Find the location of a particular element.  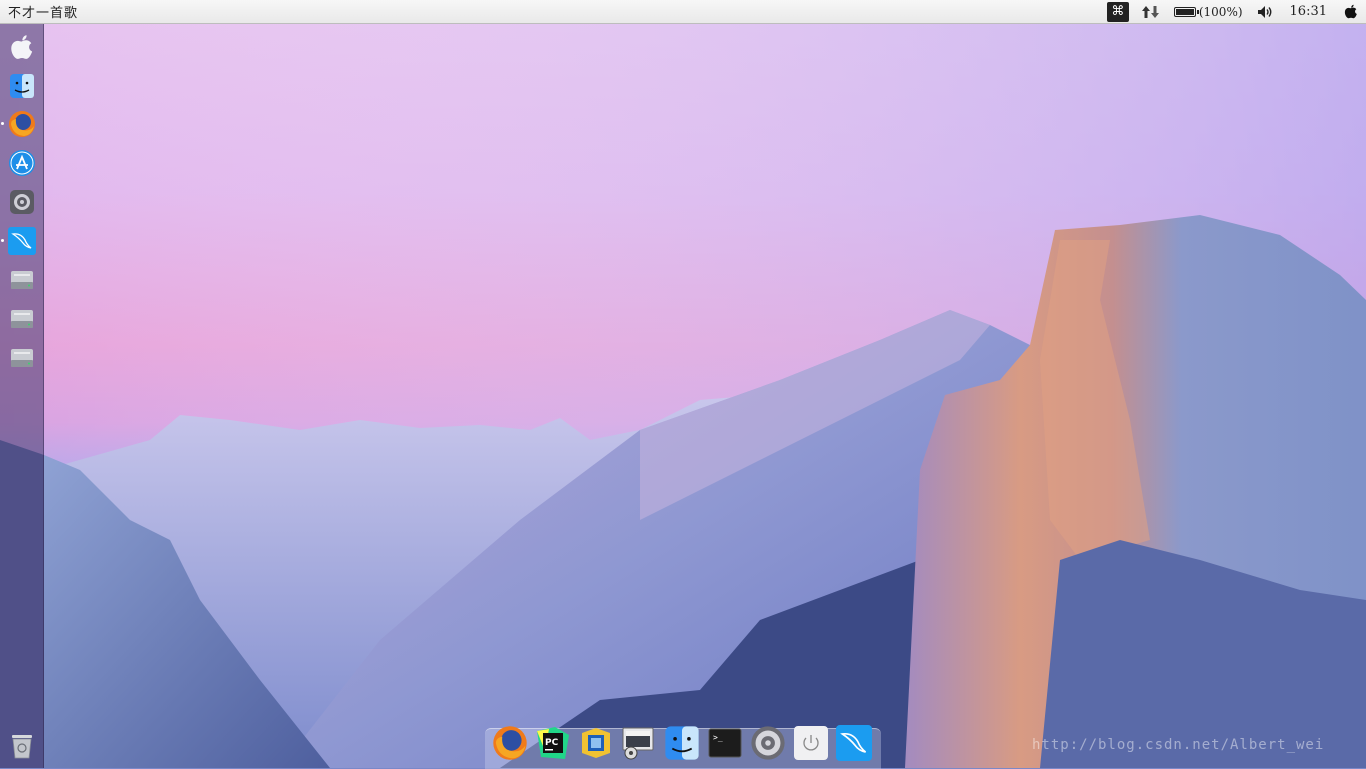

battery-level-fill is located at coordinates (1184, 11).